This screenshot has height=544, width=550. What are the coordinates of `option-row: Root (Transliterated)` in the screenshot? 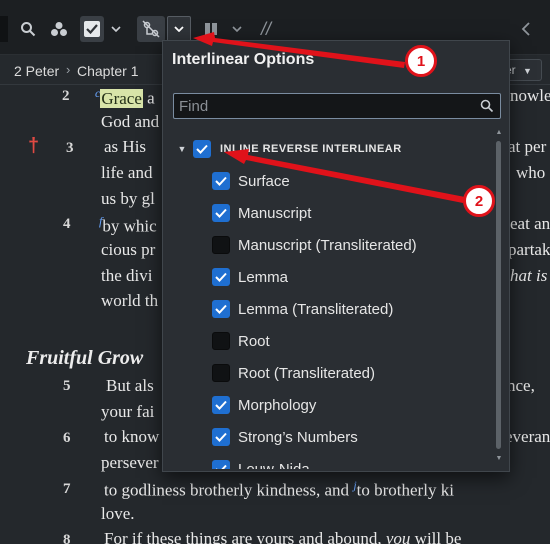 It's located at (293, 373).